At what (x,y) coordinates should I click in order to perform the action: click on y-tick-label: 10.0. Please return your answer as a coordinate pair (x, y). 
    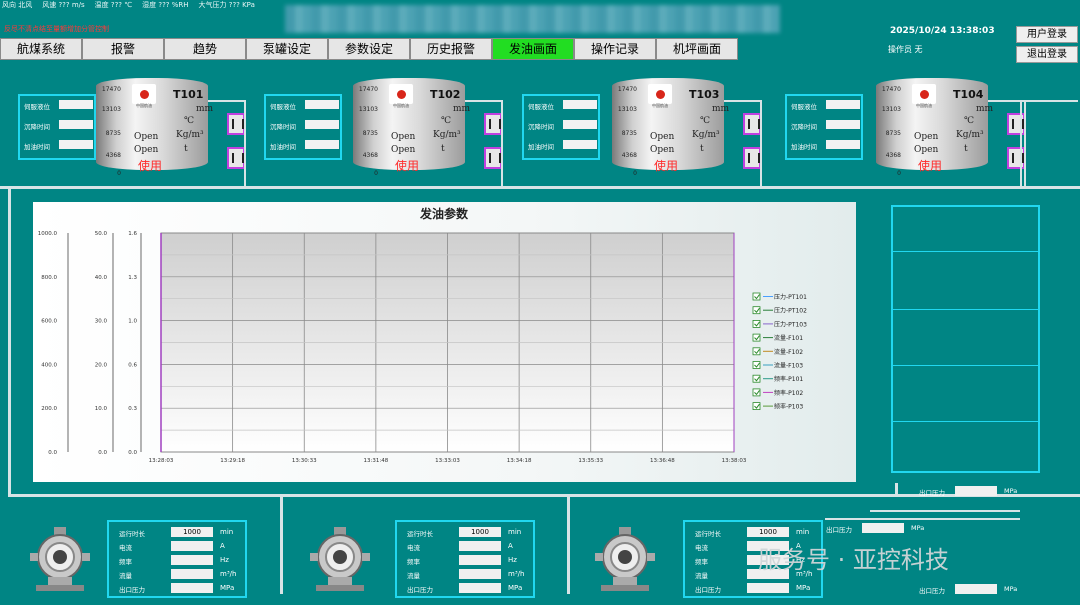
    Looking at the image, I should click on (101, 409).